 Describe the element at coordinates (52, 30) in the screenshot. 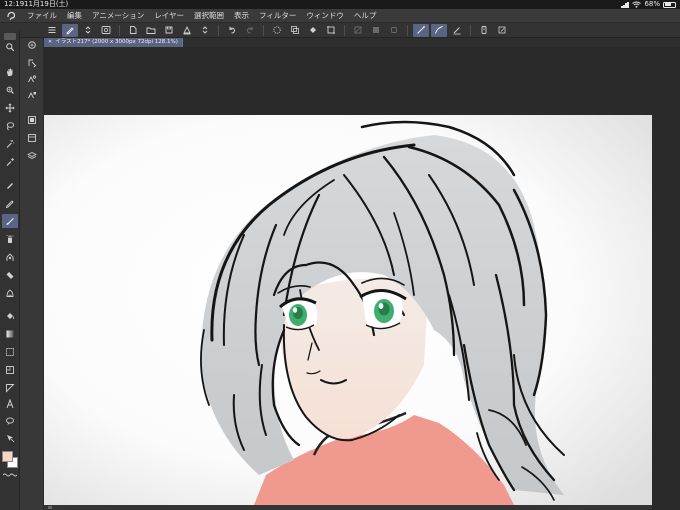

I see `hamburger-menu-icon` at that location.